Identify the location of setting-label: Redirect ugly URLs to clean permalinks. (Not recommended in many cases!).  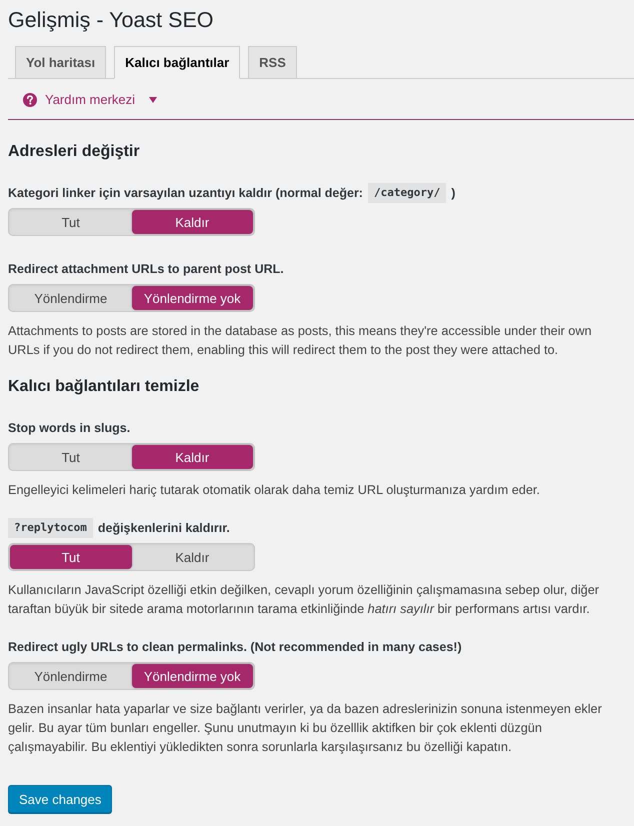
(235, 647).